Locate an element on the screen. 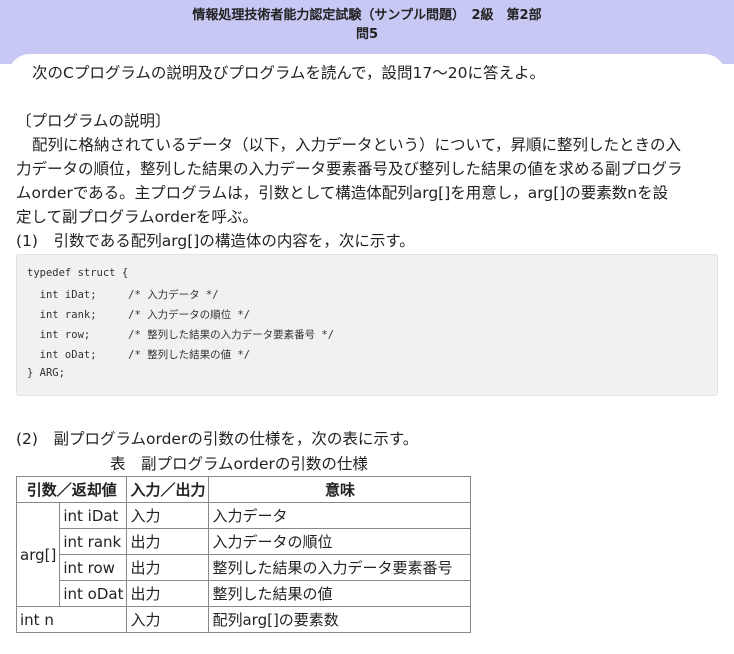 This screenshot has height=654, width=734. meaning-cell: 入力データ is located at coordinates (340, 515).